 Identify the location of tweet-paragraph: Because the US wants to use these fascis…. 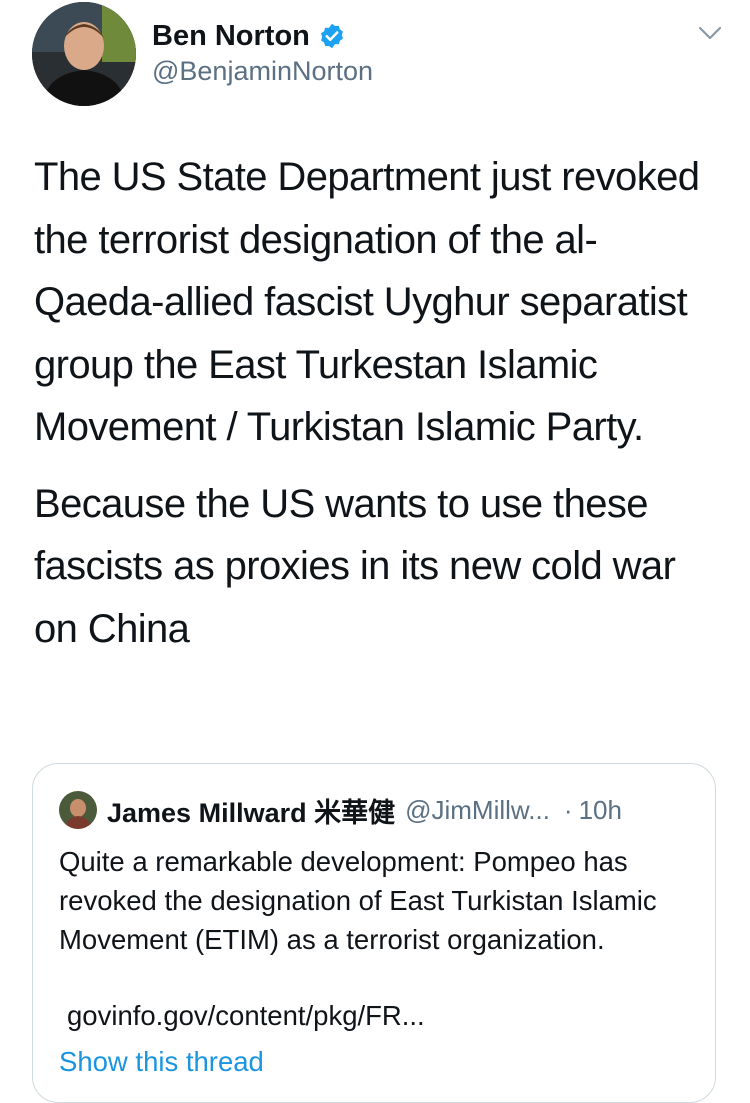
(355, 566).